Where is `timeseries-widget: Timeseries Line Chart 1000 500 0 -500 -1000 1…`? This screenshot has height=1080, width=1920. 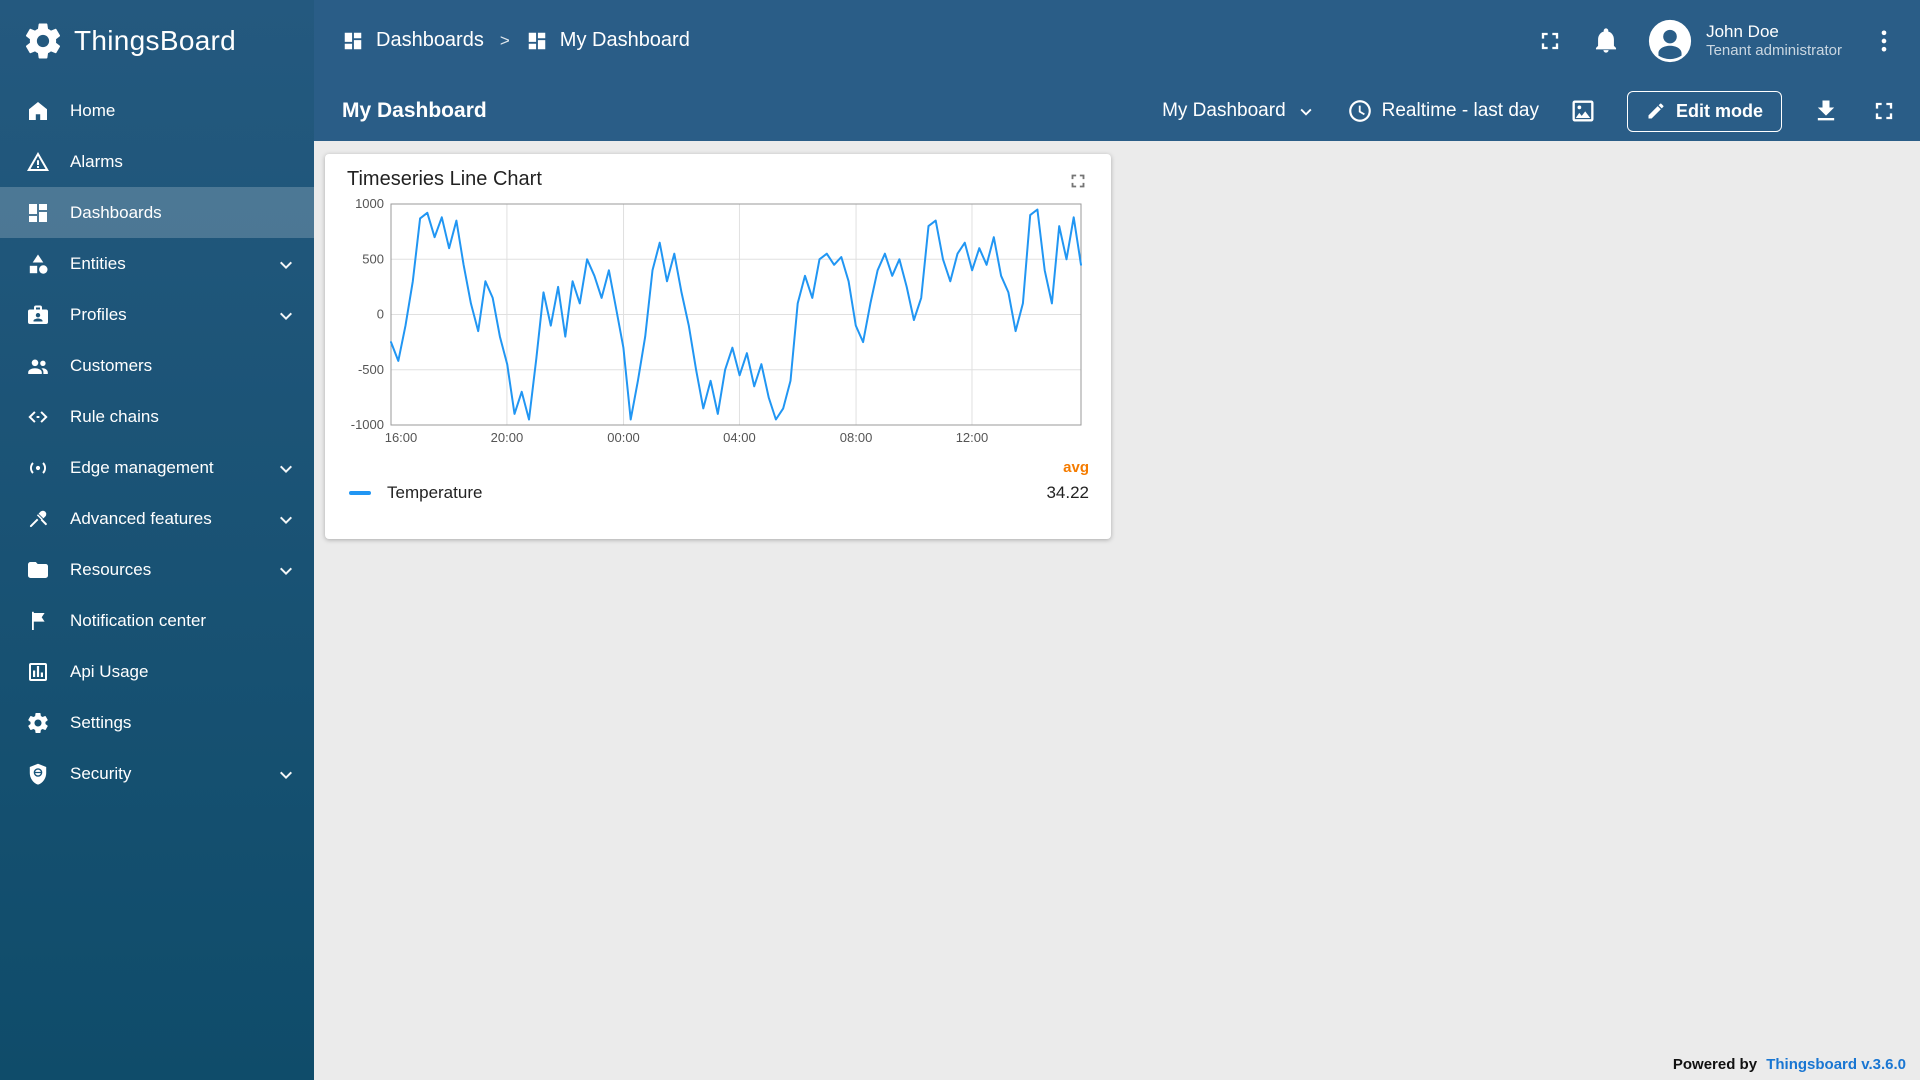 timeseries-widget: Timeseries Line Chart 1000 500 0 -500 -1000 1… is located at coordinates (718, 346).